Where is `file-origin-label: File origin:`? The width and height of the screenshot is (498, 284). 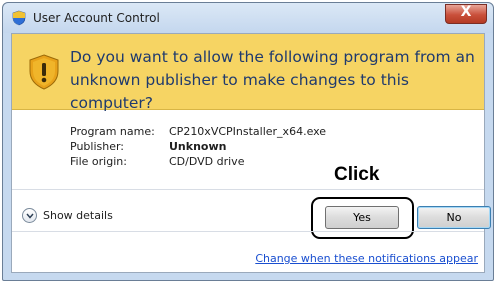 file-origin-label: File origin: is located at coordinates (98, 161).